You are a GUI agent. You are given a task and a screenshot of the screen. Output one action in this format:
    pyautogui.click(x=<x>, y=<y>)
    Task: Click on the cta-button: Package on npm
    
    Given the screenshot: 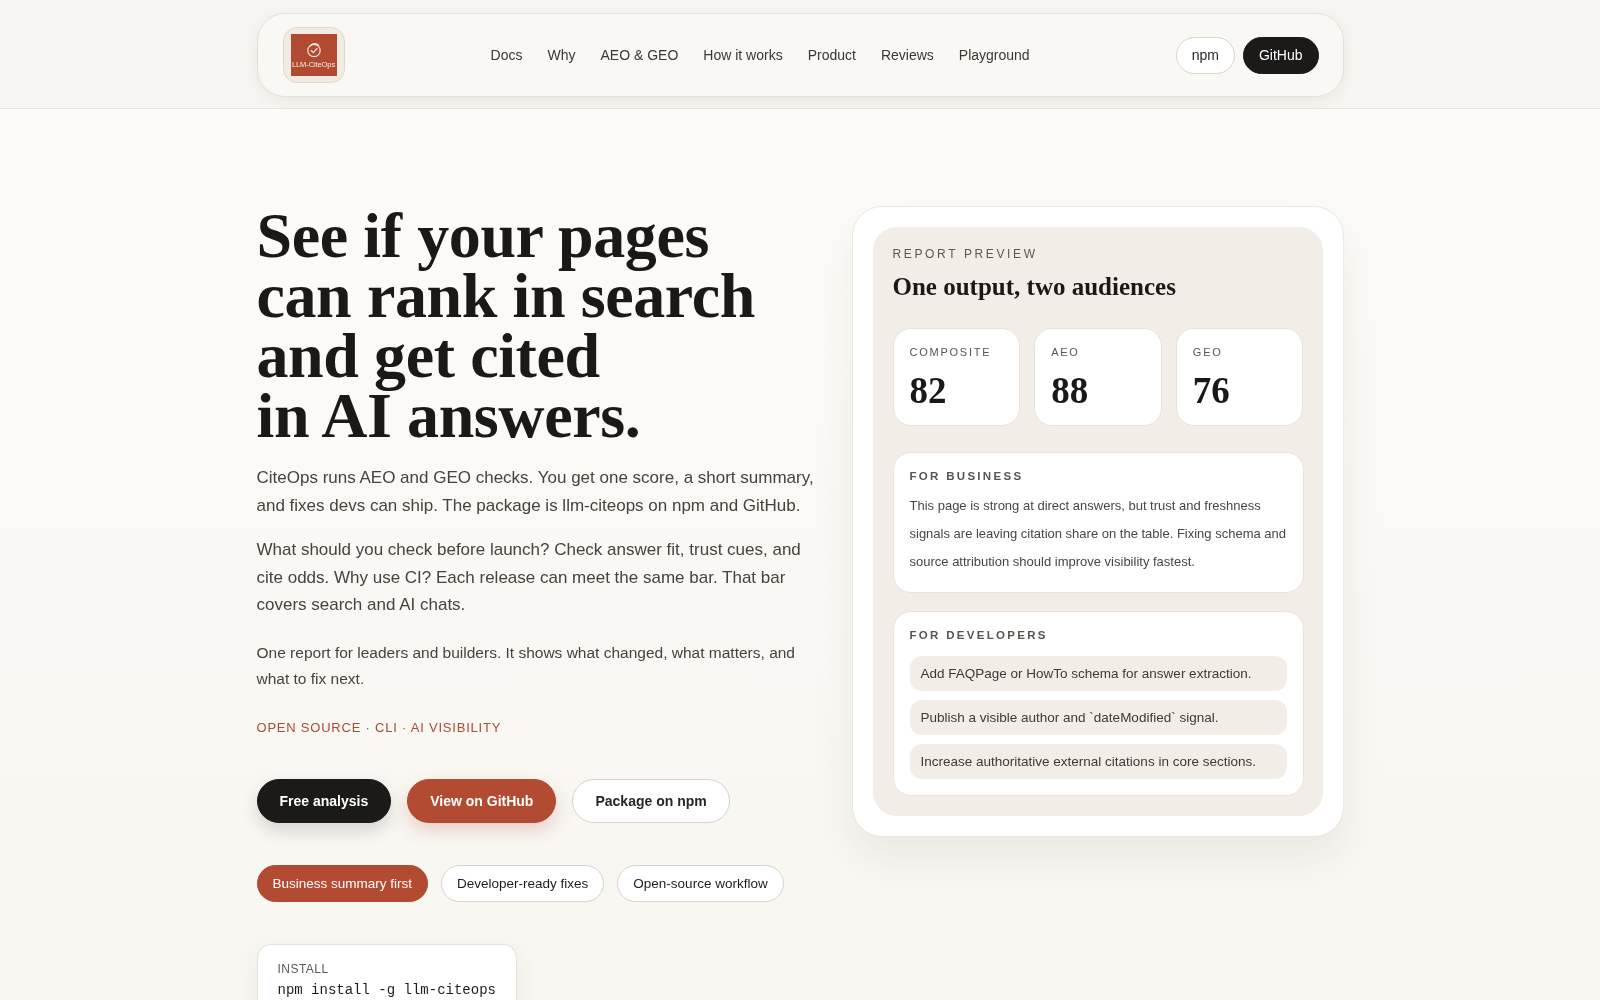 What is the action you would take?
    pyautogui.click(x=651, y=800)
    